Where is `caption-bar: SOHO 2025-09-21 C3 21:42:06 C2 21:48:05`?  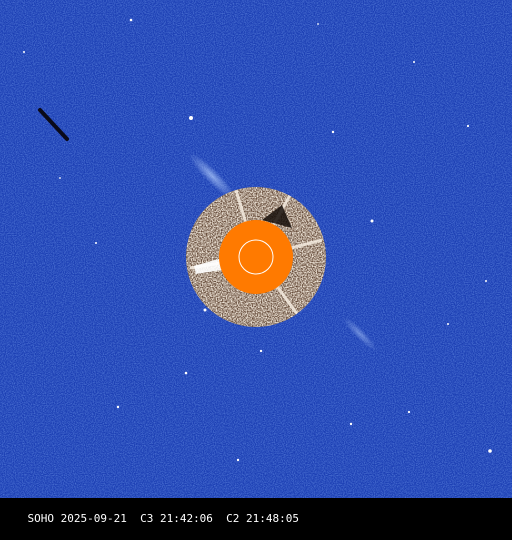 caption-bar: SOHO 2025-09-21 C3 21:42:06 C2 21:48:05 is located at coordinates (256, 511).